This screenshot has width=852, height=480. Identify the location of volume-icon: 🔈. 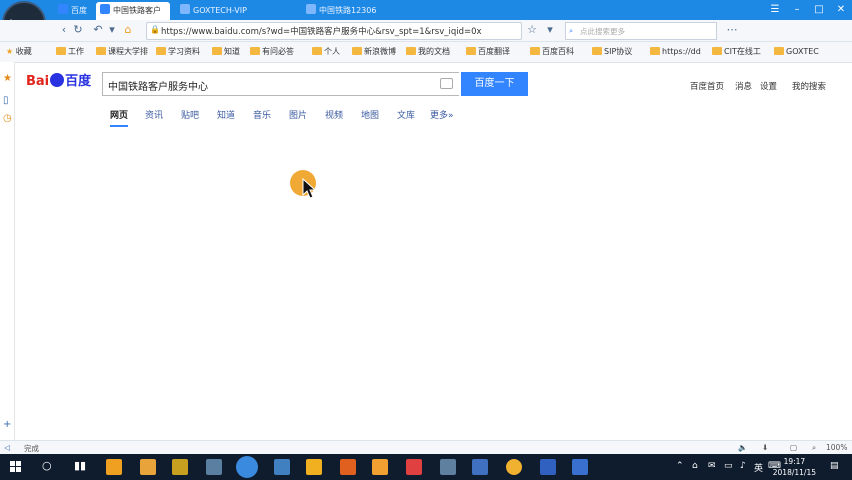
(742, 447).